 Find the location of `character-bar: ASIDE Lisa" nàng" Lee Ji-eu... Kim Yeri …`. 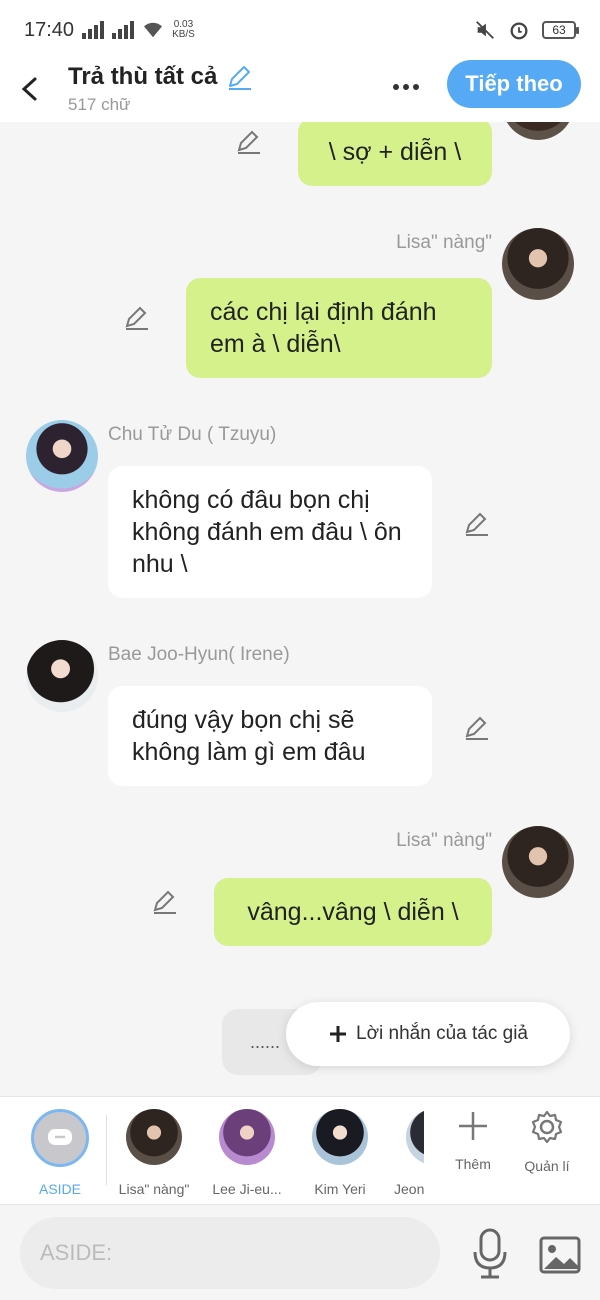

character-bar: ASIDE Lisa" nàng" Lee Ji-eu... Kim Yeri … is located at coordinates (300, 1150).